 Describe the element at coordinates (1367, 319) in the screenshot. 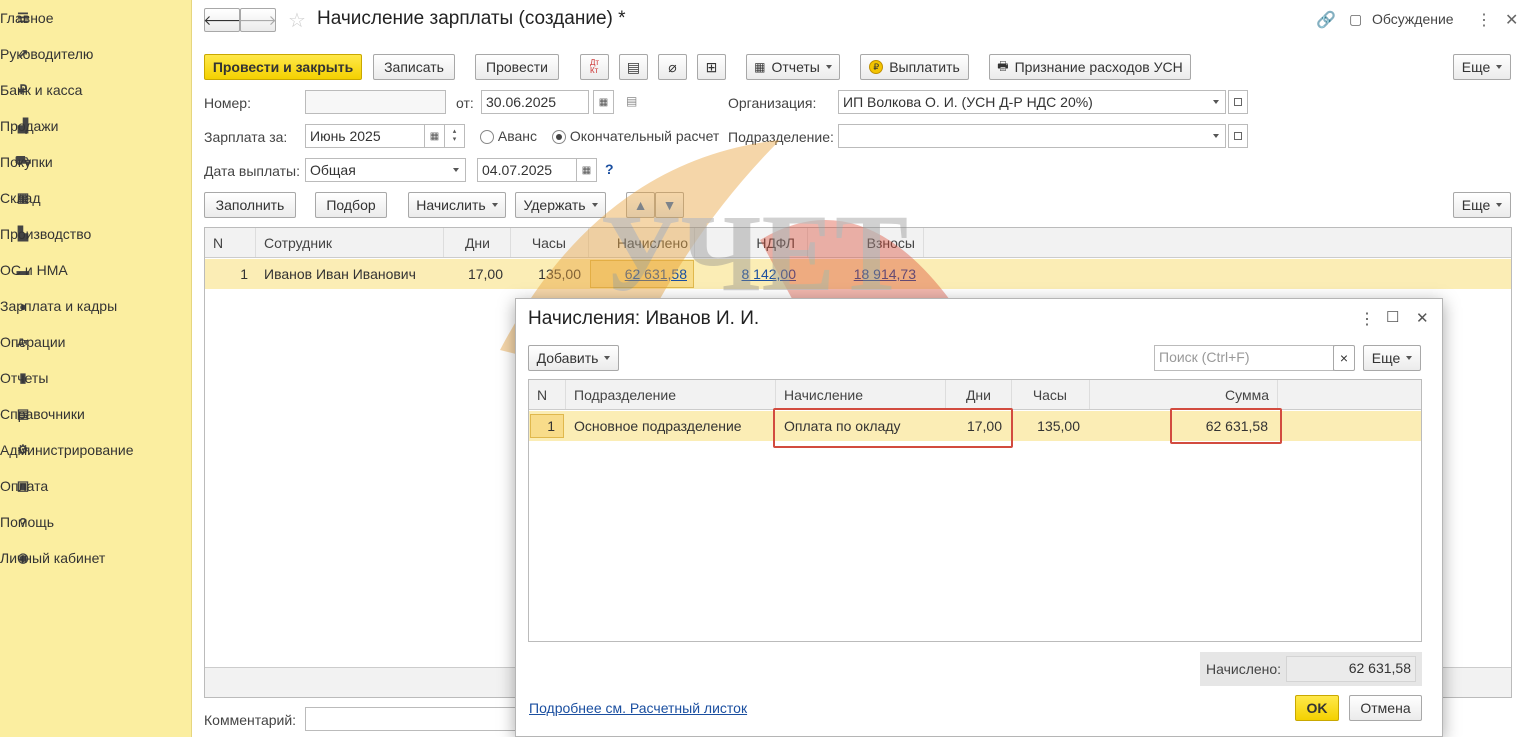

I see `dialog-more-icon: ⋮` at that location.